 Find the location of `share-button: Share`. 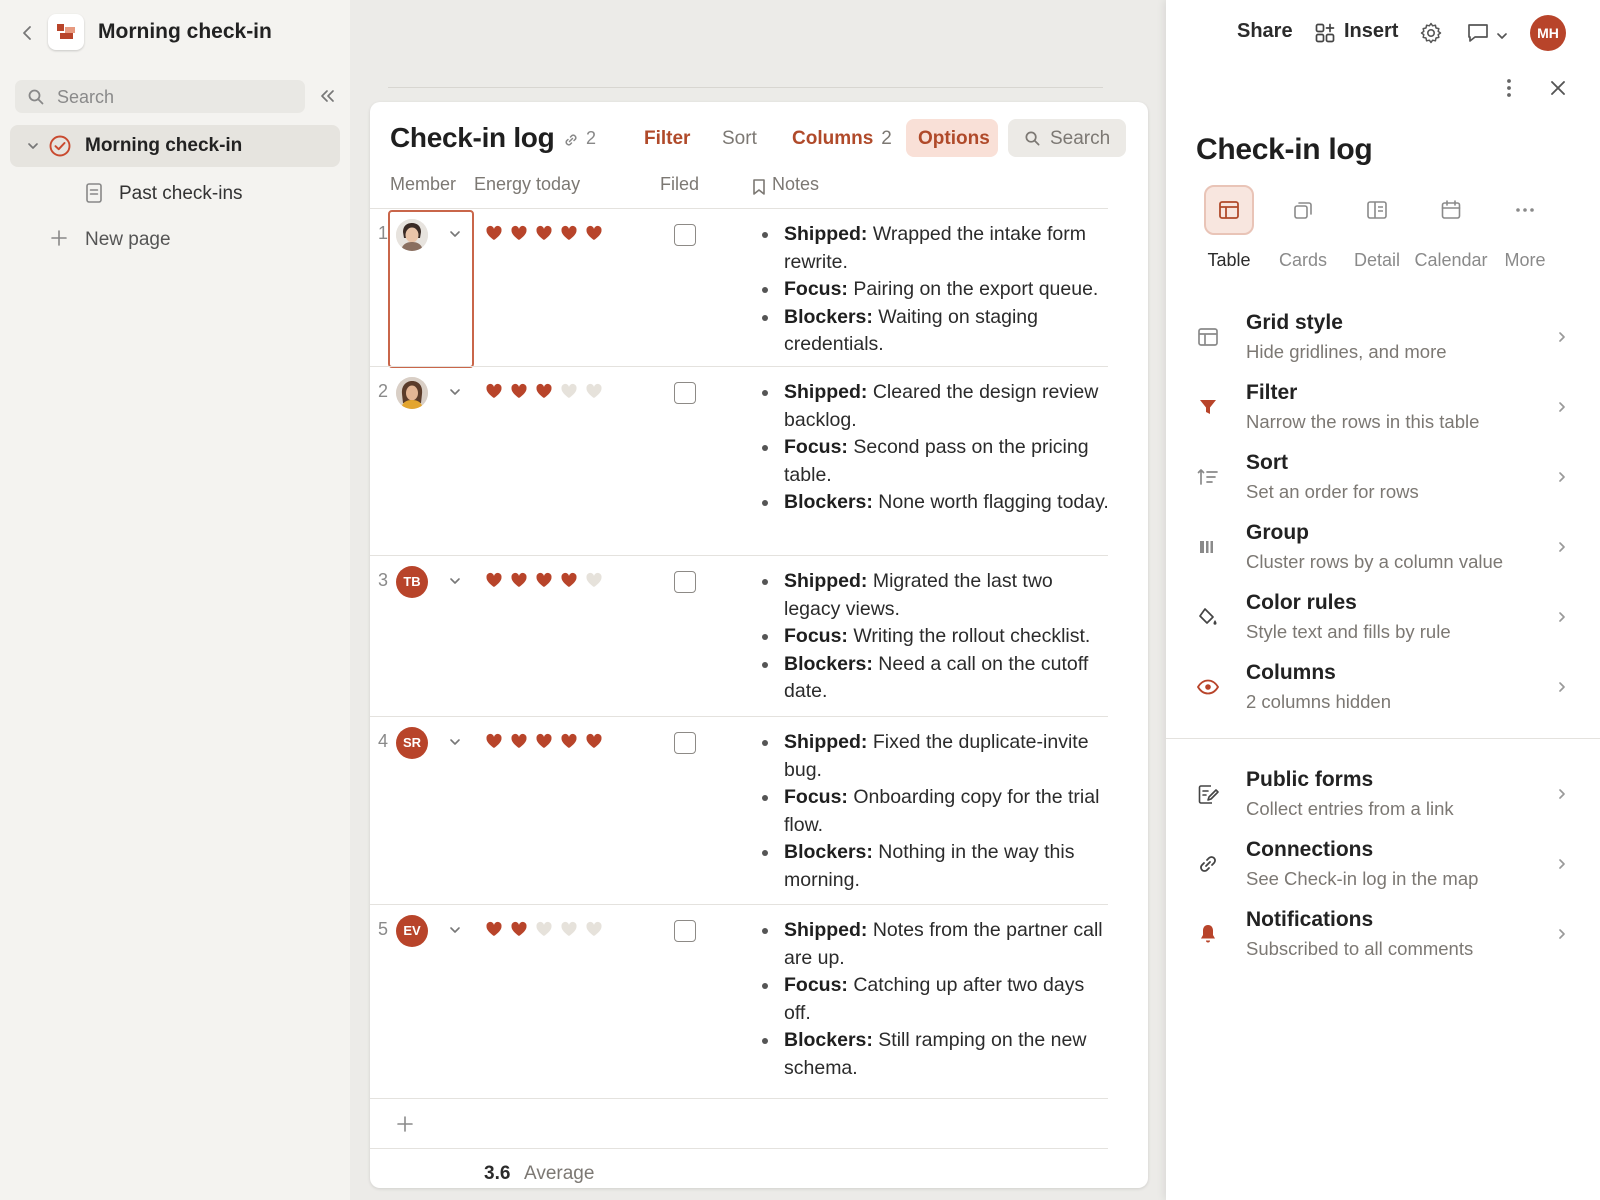

share-button: Share is located at coordinates (1265, 31).